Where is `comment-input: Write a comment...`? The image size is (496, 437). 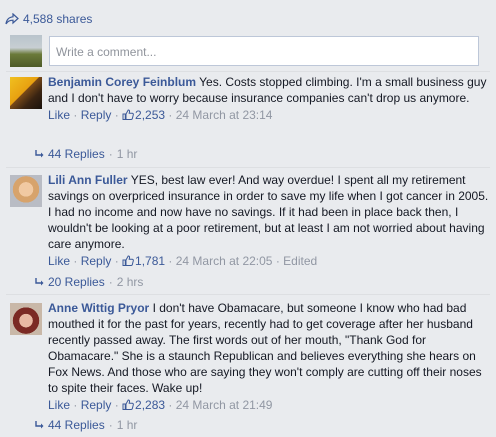 comment-input: Write a comment... is located at coordinates (264, 51).